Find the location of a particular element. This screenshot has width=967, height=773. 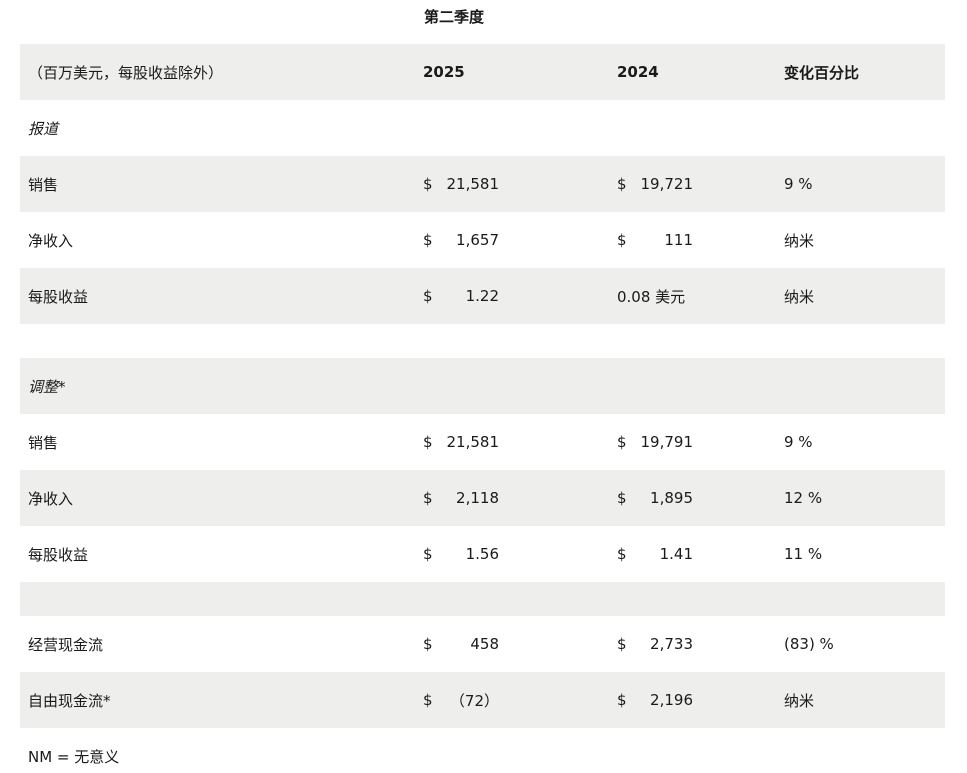

table-row: 自由现金流* $ （72） $2,196 纳米 is located at coordinates (482, 700).